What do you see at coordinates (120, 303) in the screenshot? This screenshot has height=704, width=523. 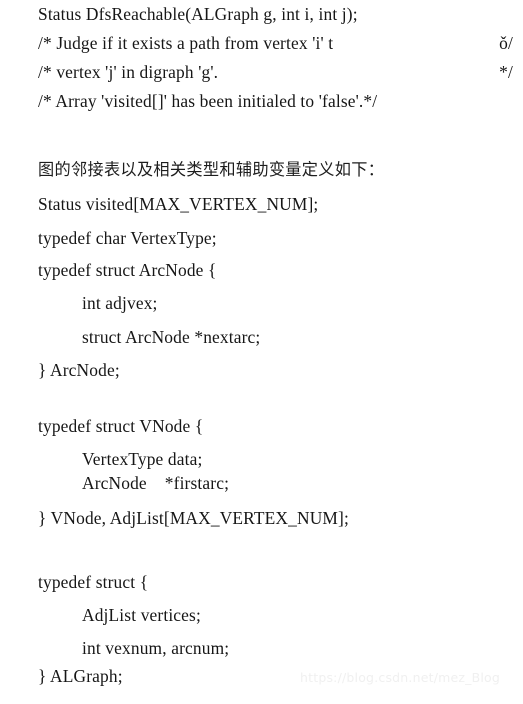 I see `code-line-arcnode-adjvex: int adjvex;` at bounding box center [120, 303].